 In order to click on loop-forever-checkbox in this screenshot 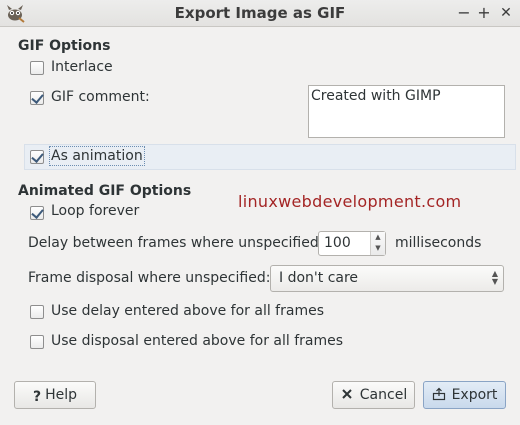, I will do `click(37, 213)`.